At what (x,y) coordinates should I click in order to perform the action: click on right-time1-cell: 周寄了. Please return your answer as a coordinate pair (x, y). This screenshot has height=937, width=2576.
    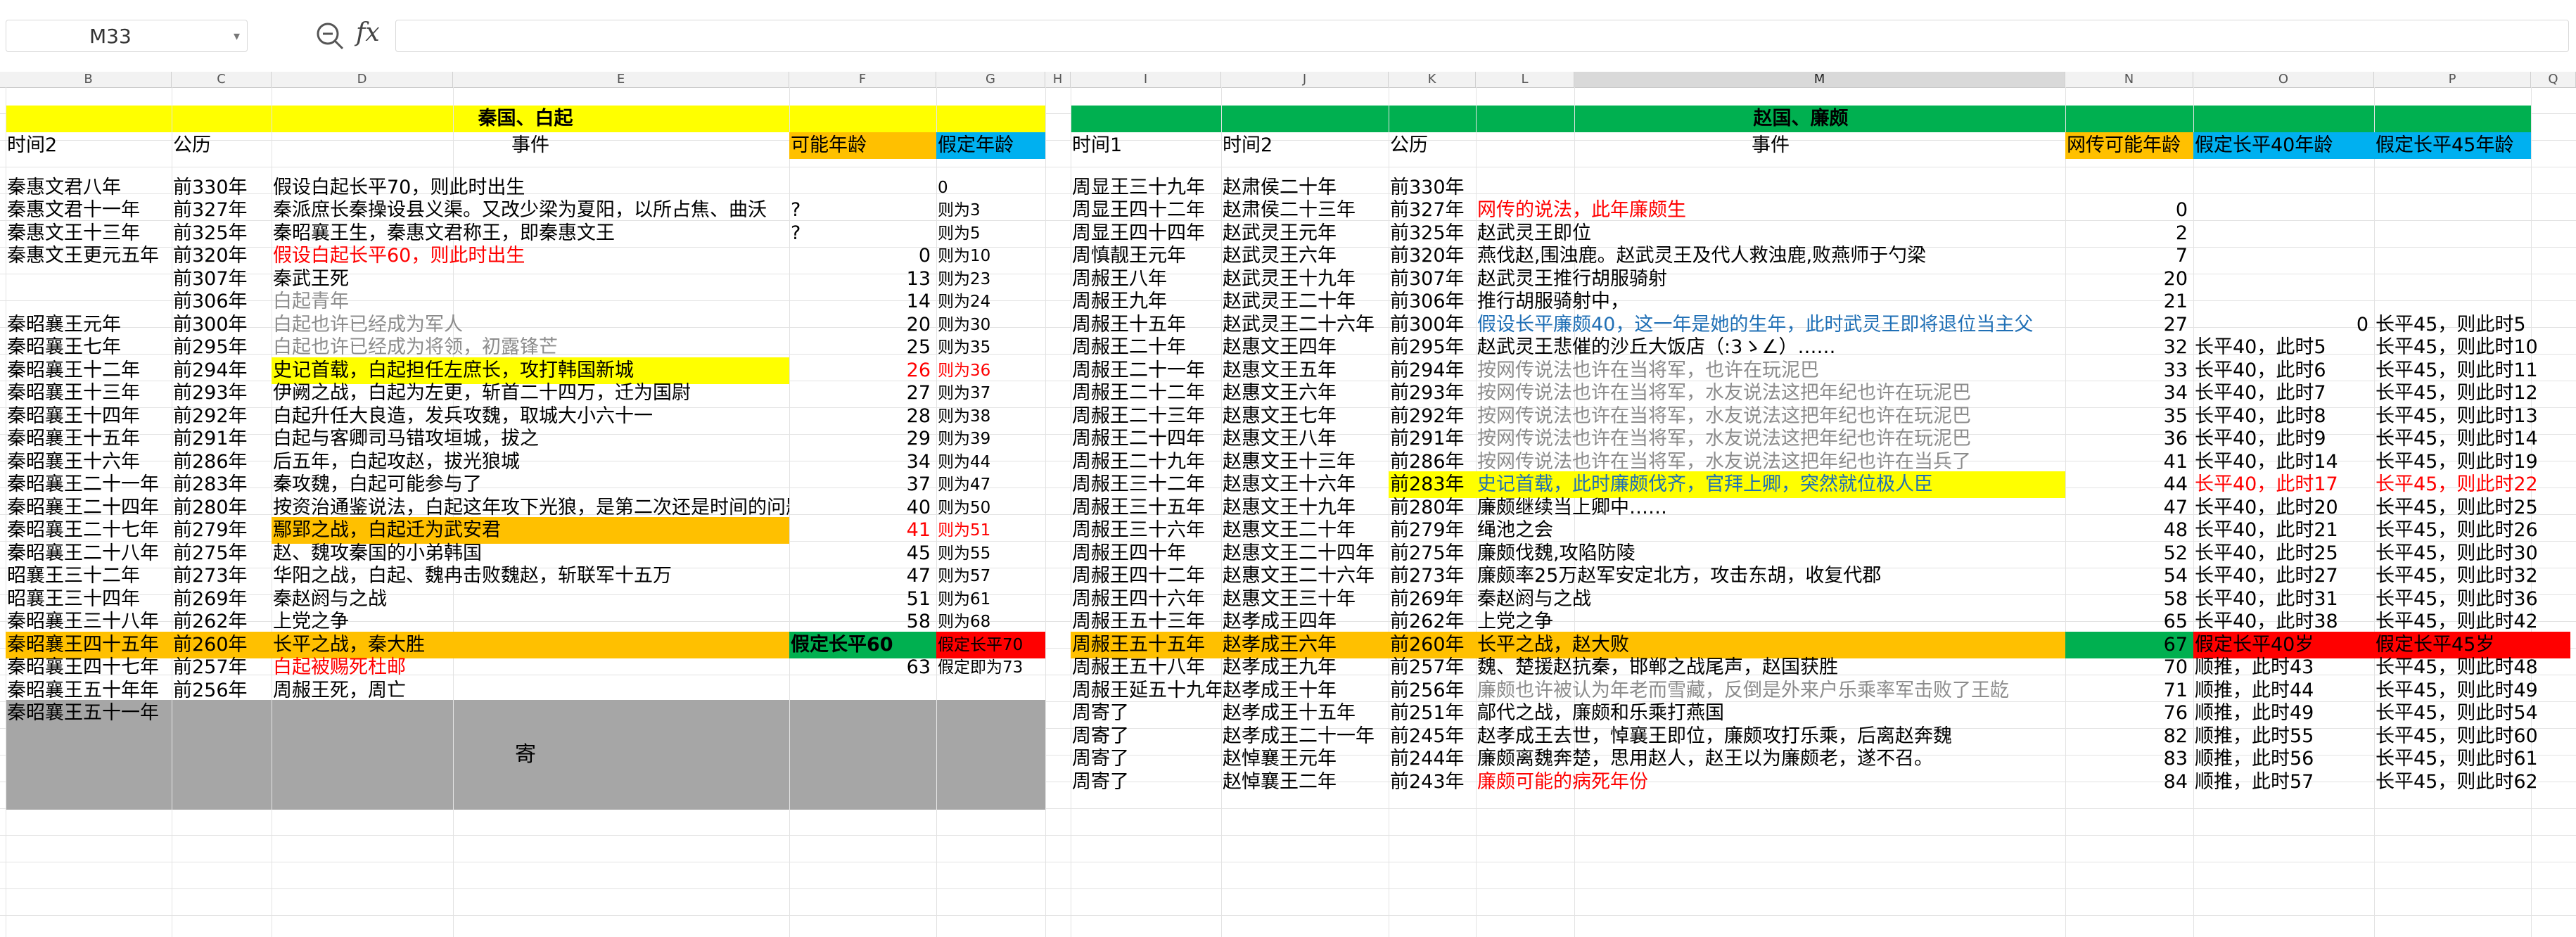
    Looking at the image, I should click on (1146, 782).